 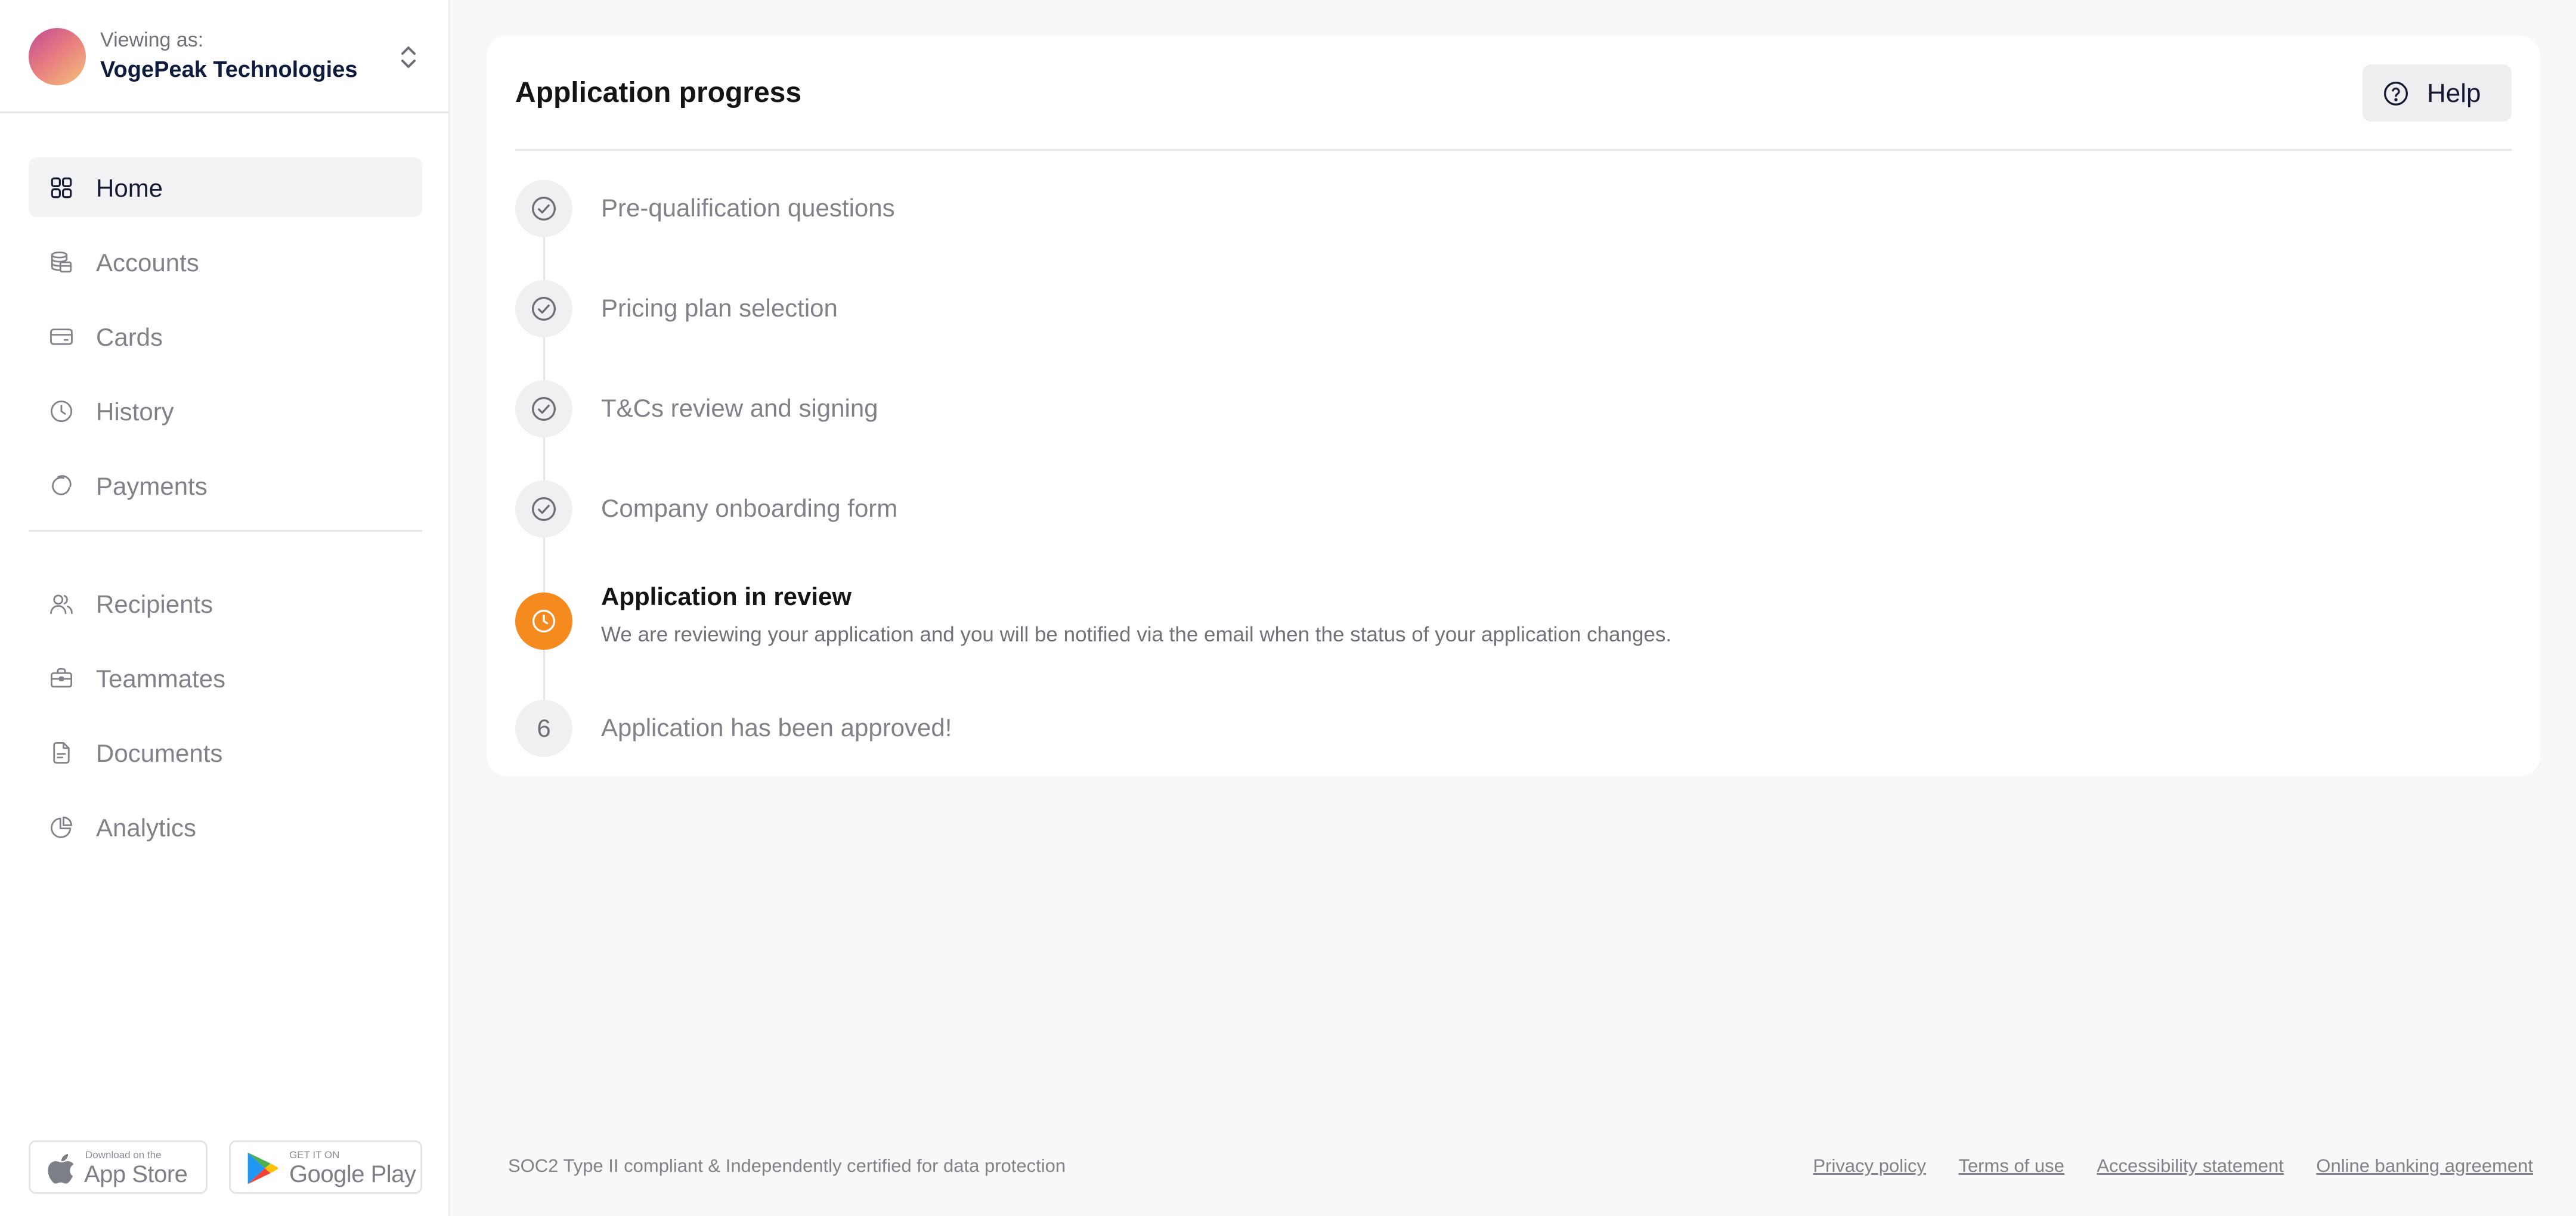 What do you see at coordinates (226, 827) in the screenshot?
I see `sidebar-item-analytics: Analytics` at bounding box center [226, 827].